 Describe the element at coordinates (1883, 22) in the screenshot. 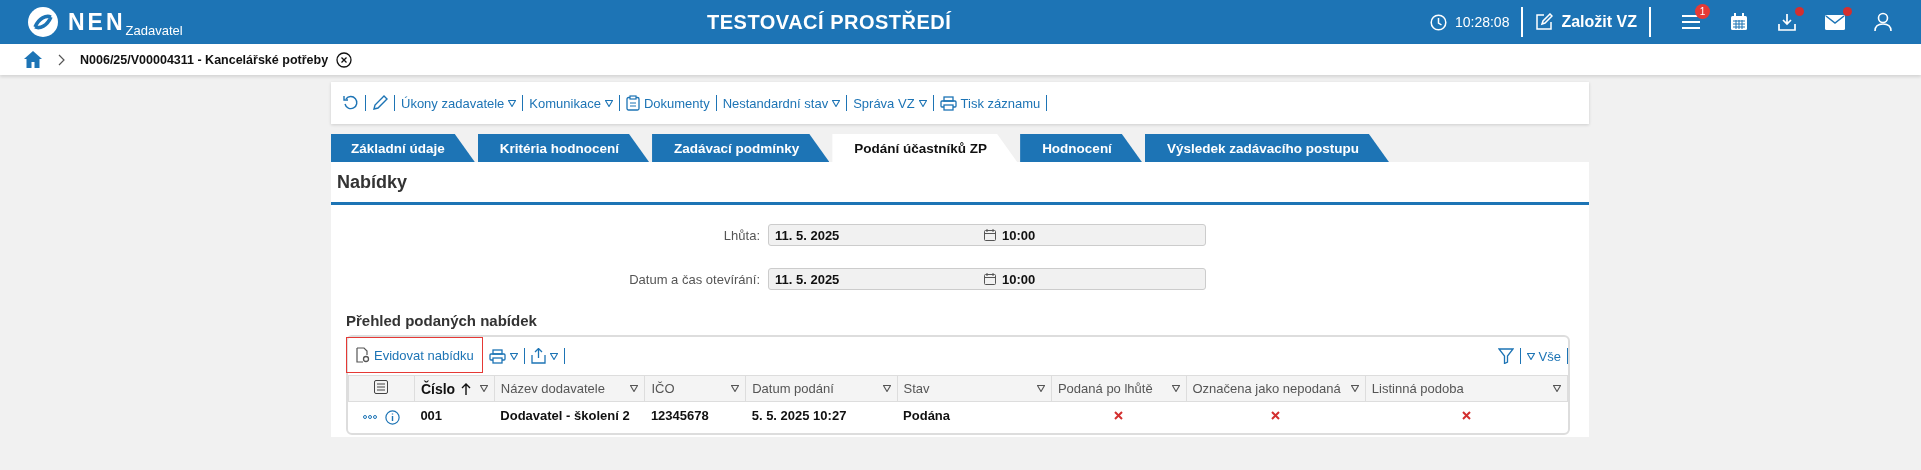

I see `user-icon` at that location.